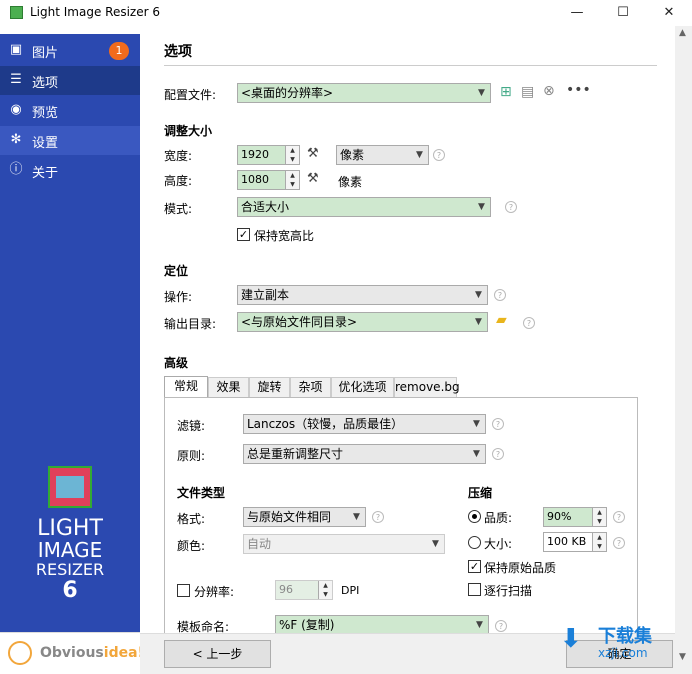 This screenshot has height=674, width=692. I want to click on profile-select: <桌面的分辨率> ▼, so click(364, 93).